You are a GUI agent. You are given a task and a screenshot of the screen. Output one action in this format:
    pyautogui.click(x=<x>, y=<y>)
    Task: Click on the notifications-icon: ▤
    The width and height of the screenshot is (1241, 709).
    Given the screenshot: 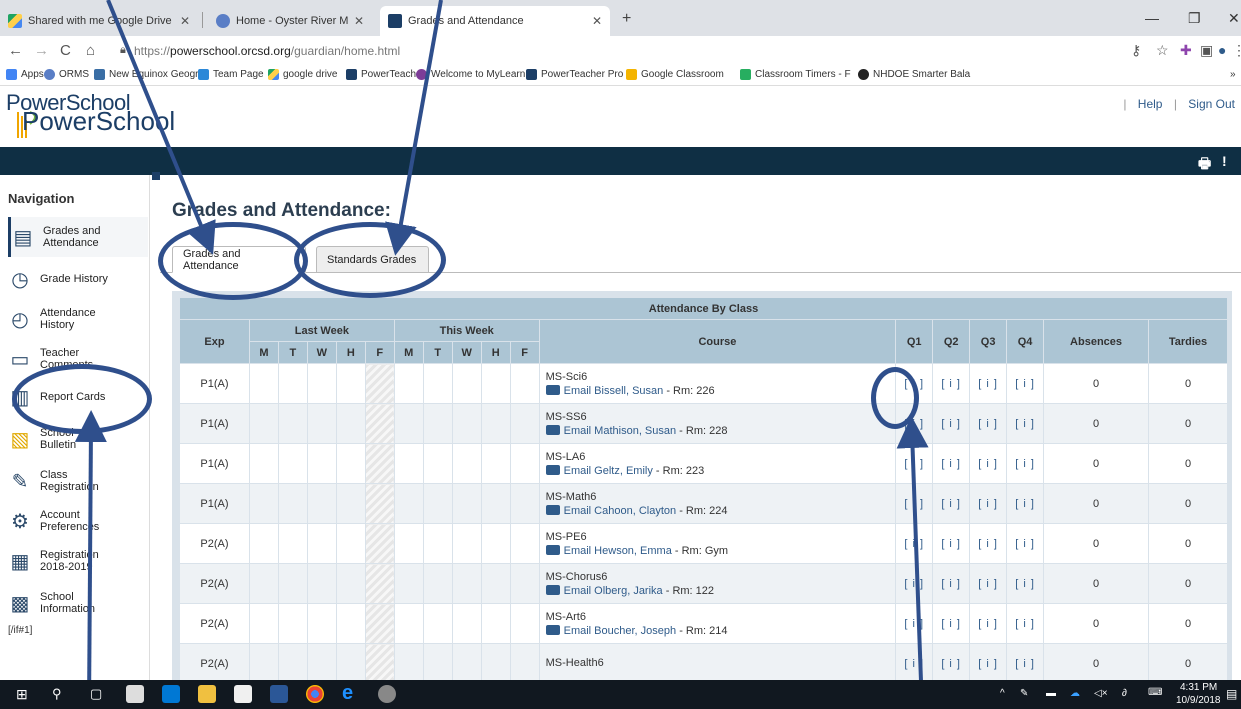 What is the action you would take?
    pyautogui.click(x=1231, y=694)
    